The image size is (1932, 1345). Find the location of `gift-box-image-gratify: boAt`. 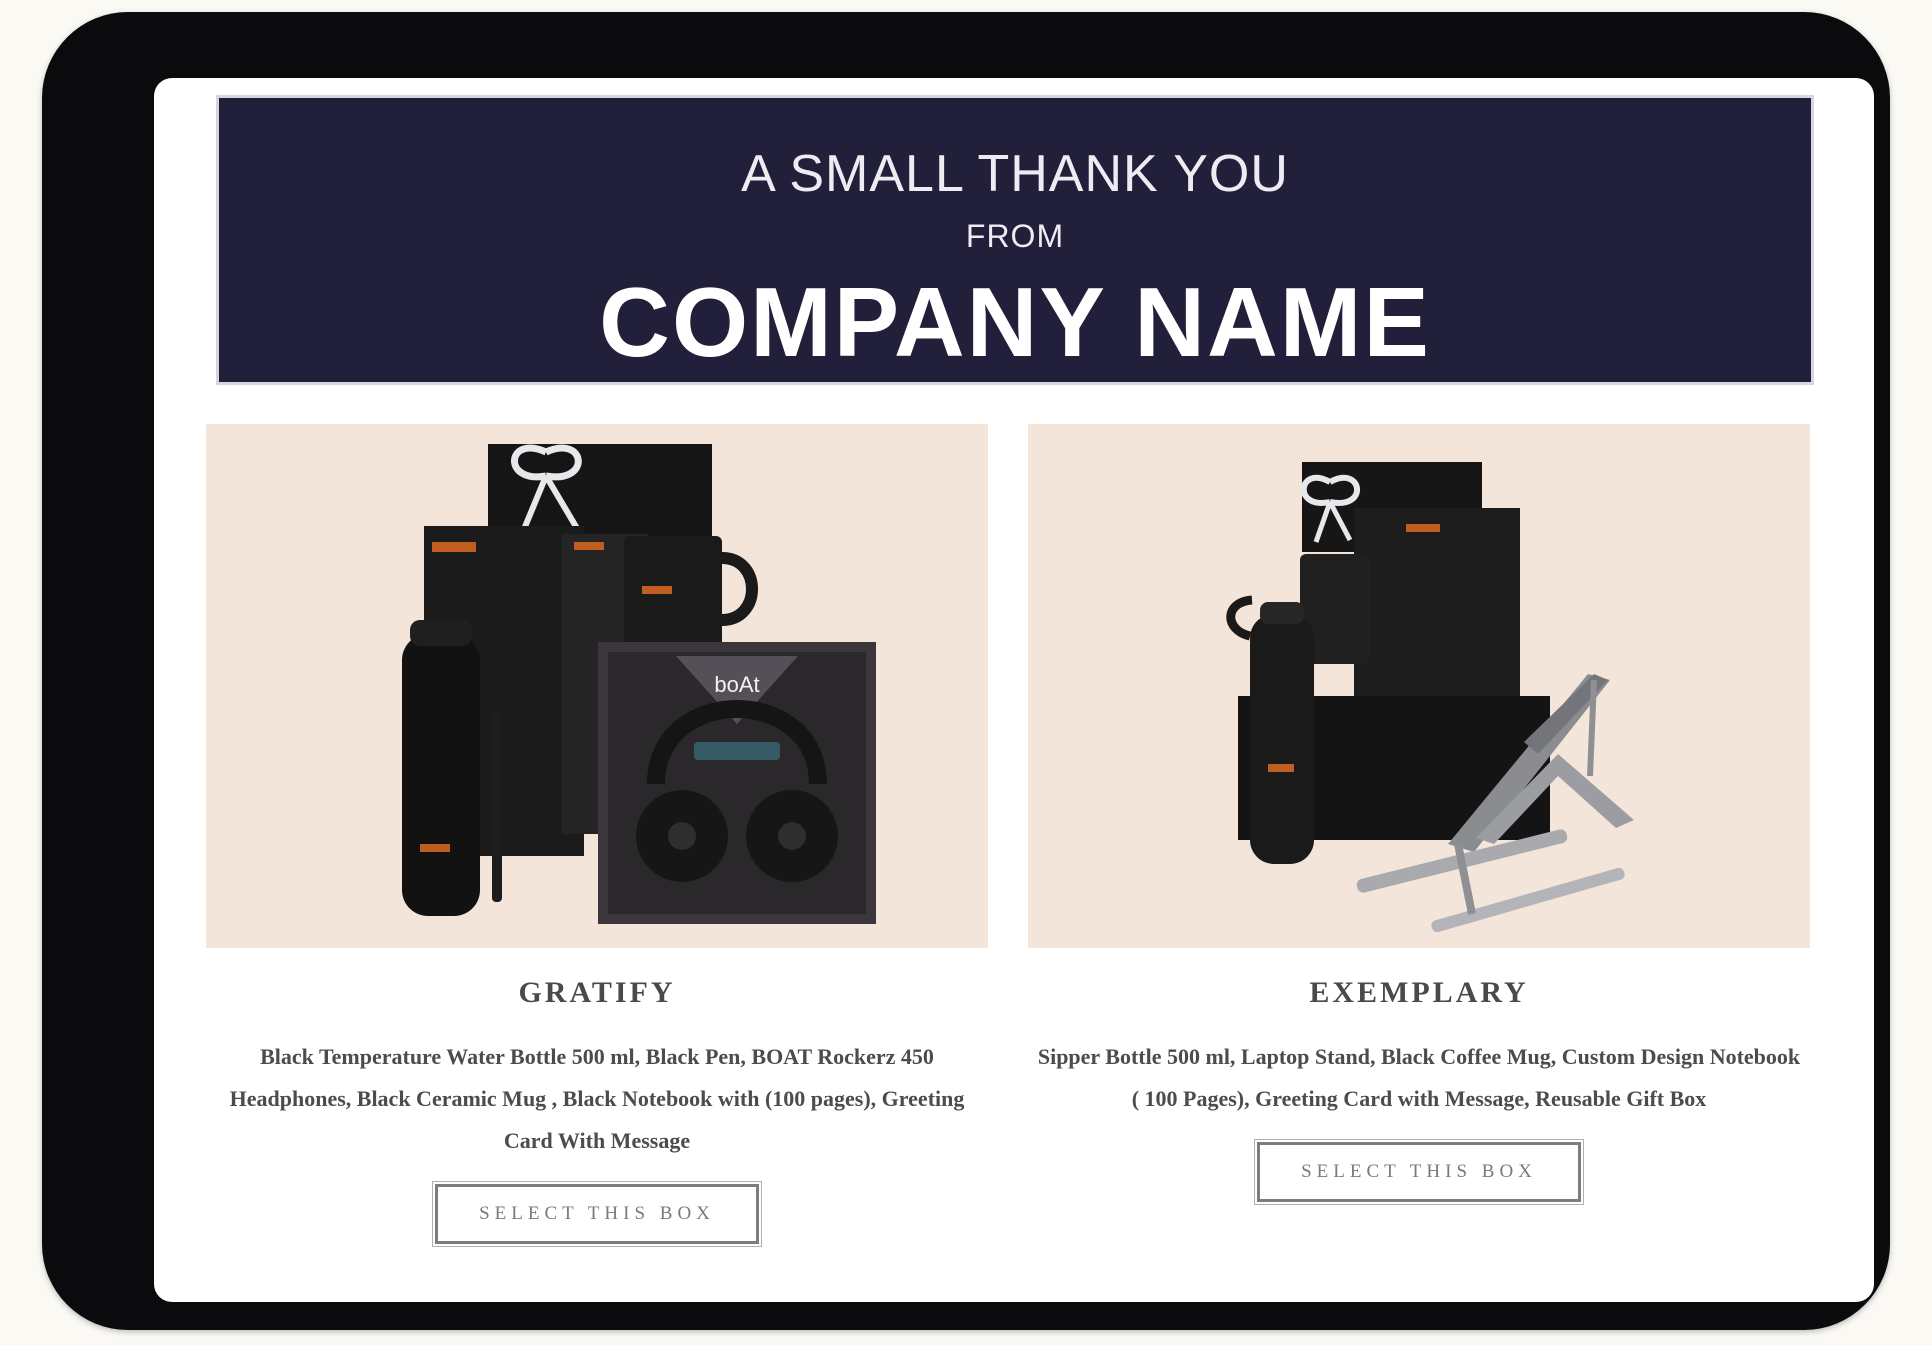

gift-box-image-gratify: boAt is located at coordinates (639, 684).